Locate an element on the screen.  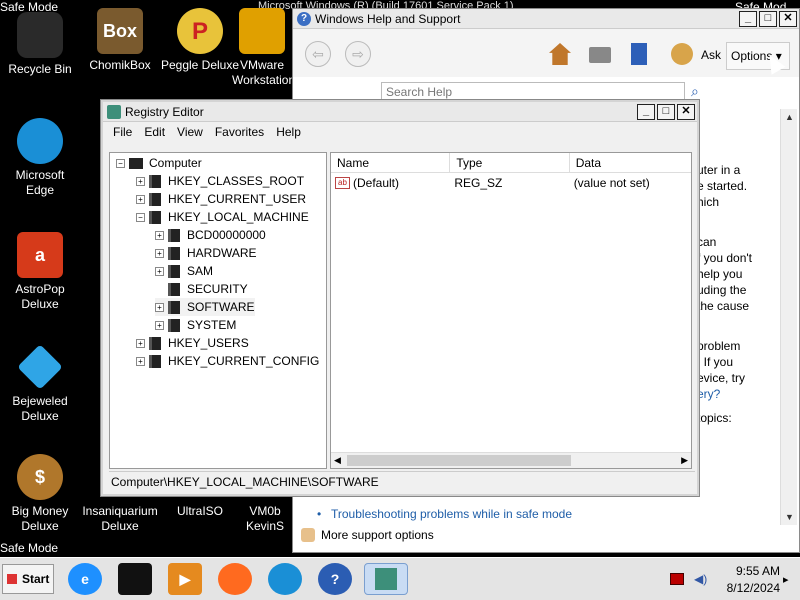
show-desktop-icon: ▸ is located at coordinates (786, 579).